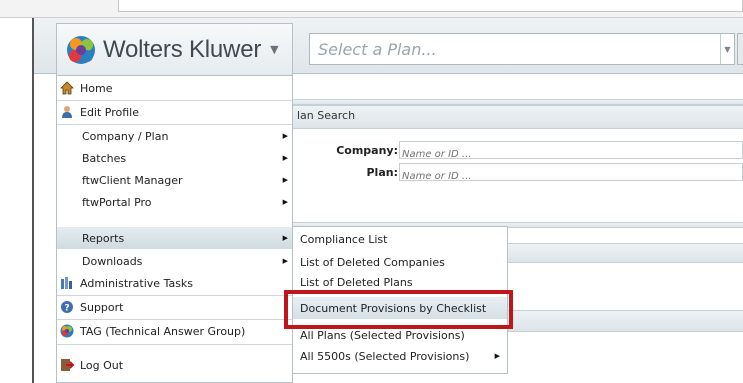 The height and width of the screenshot is (383, 743). What do you see at coordinates (163, 331) in the screenshot?
I see `menu-item-label: TAG (Technical Answer Group)` at bounding box center [163, 331].